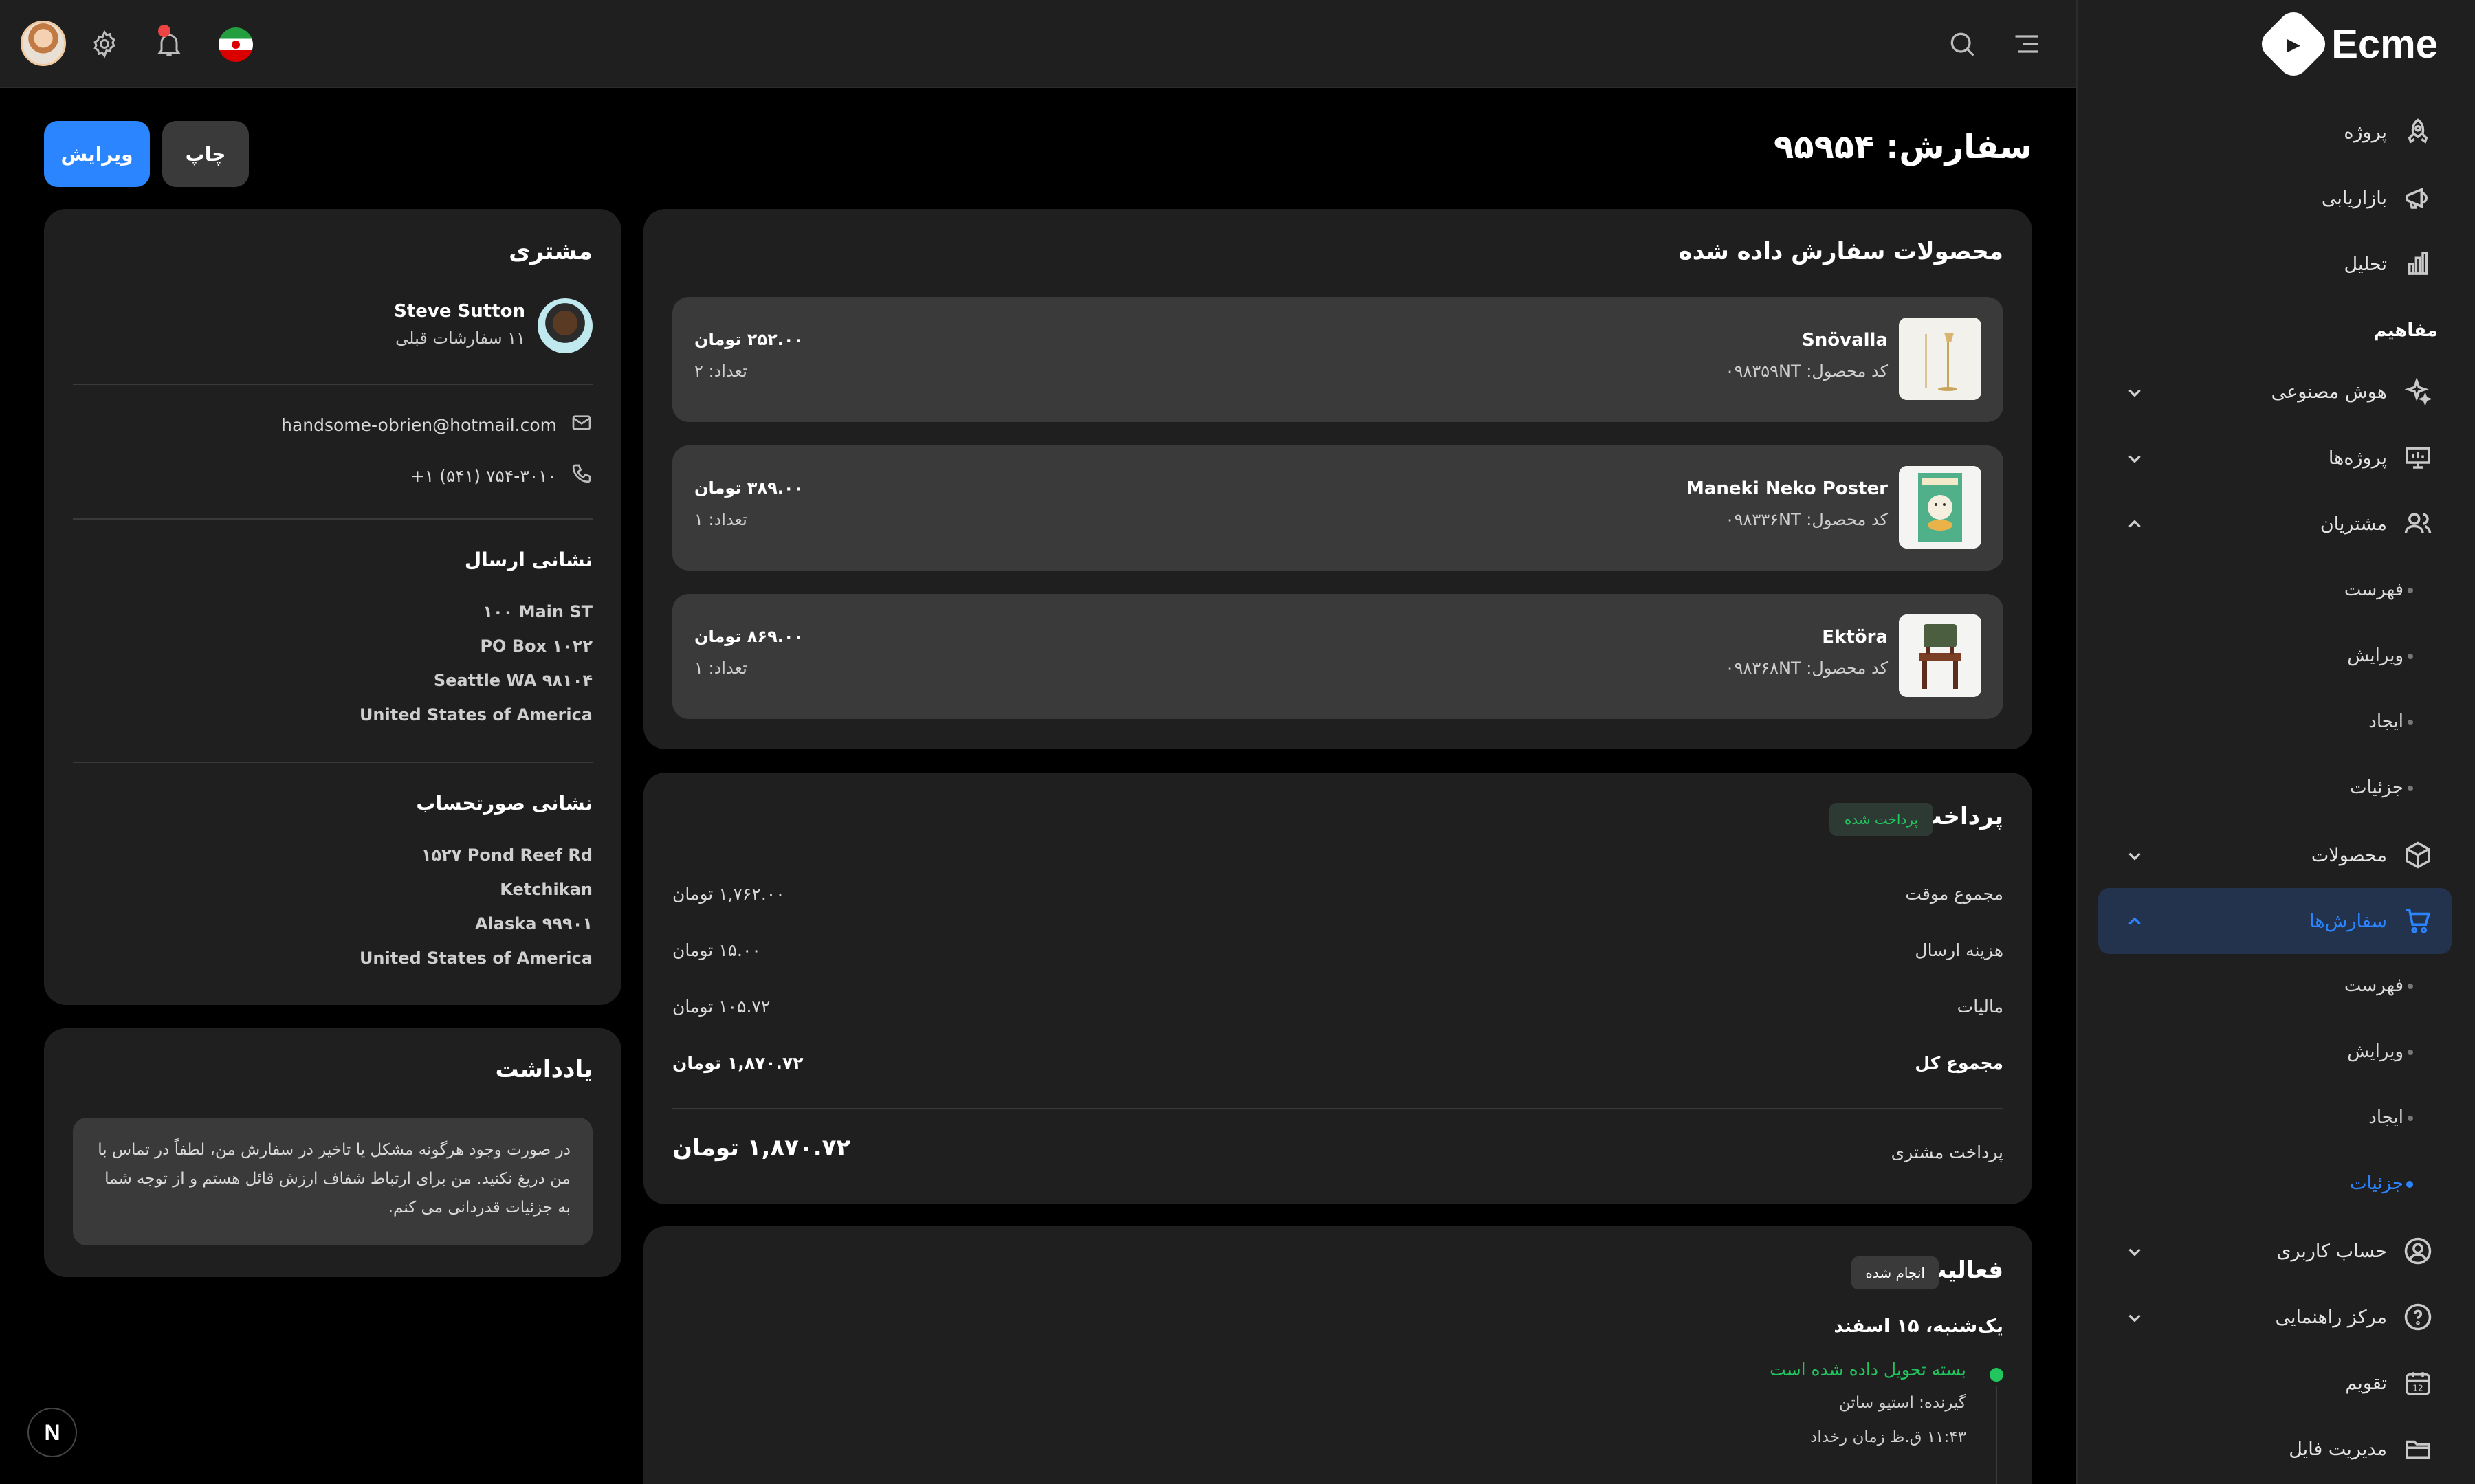  I want to click on iran-flag-icon, so click(236, 45).